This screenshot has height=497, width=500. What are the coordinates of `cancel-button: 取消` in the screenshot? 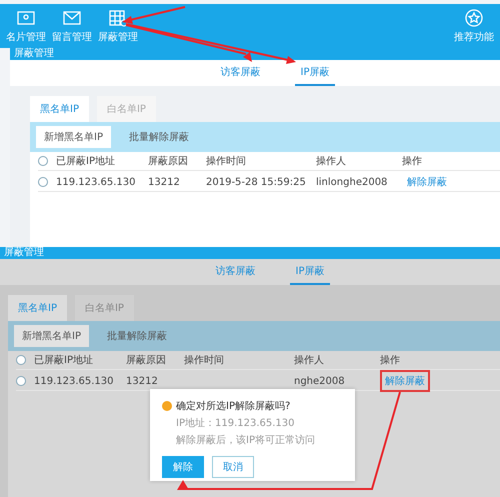 It's located at (233, 467).